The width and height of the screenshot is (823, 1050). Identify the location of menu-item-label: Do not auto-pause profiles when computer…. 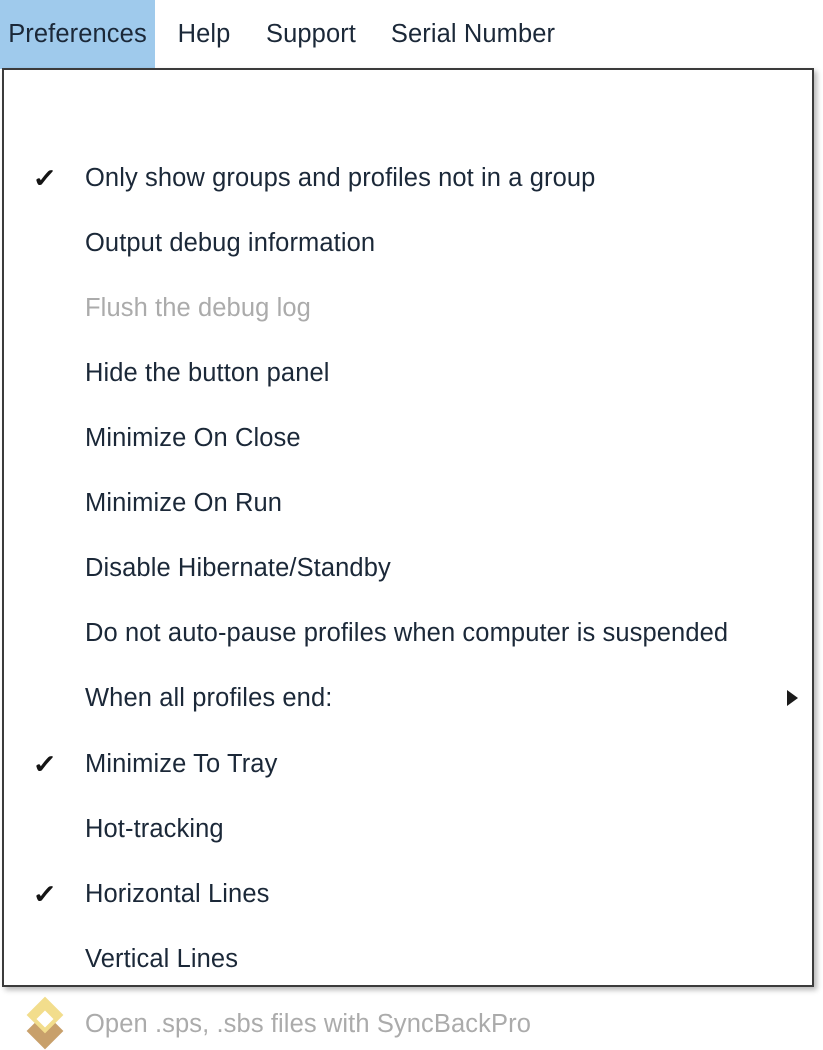
(407, 632).